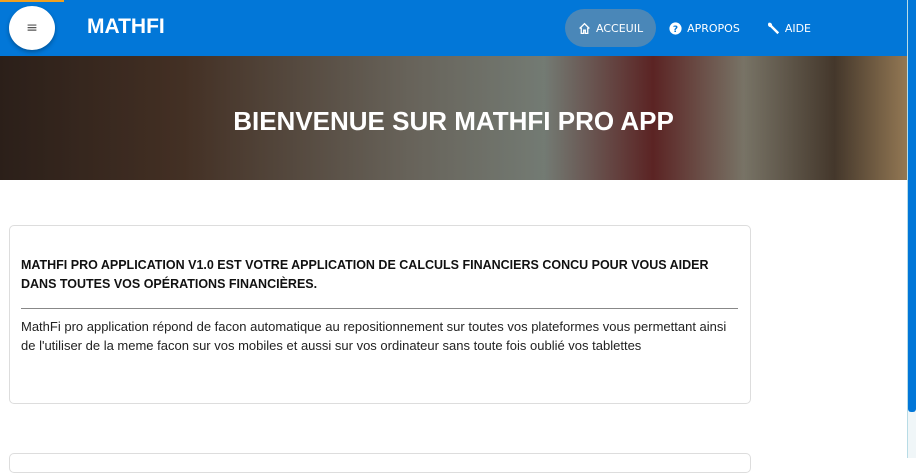 The image size is (916, 473). Describe the element at coordinates (584, 28) in the screenshot. I see `home-icon` at that location.